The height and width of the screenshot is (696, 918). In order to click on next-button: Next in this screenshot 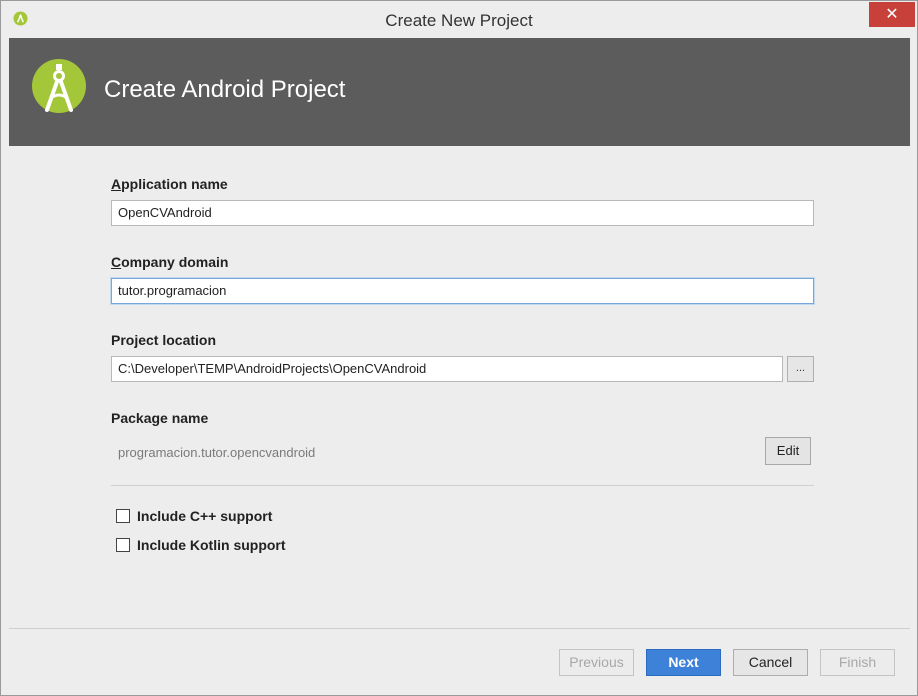, I will do `click(683, 662)`.